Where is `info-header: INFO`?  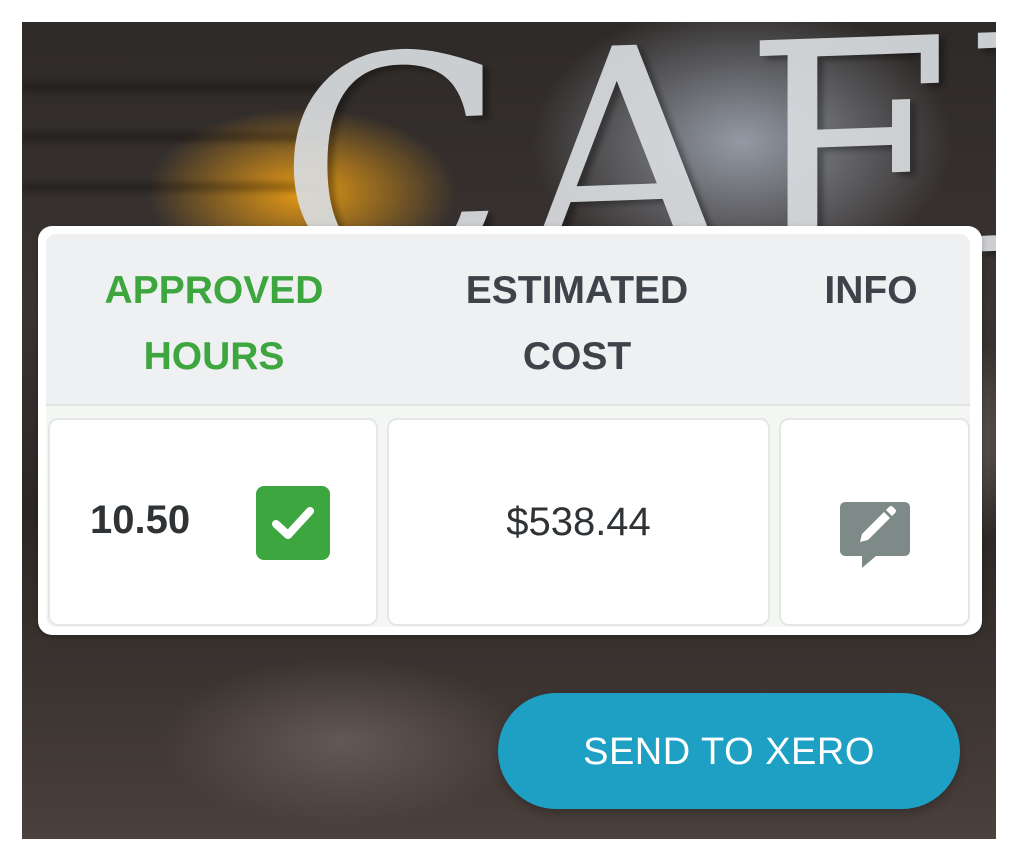
info-header: INFO is located at coordinates (871, 291).